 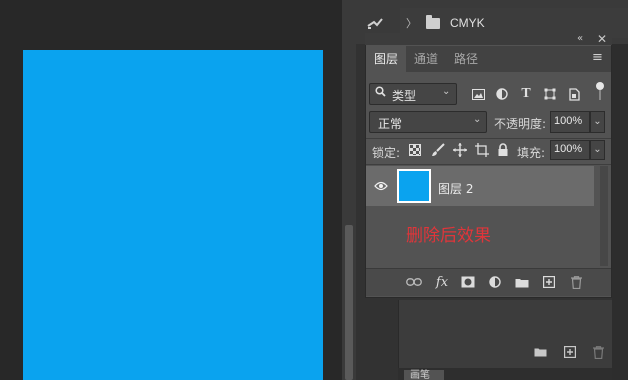 I want to click on annotation-text: 删除后效果, so click(x=448, y=236).